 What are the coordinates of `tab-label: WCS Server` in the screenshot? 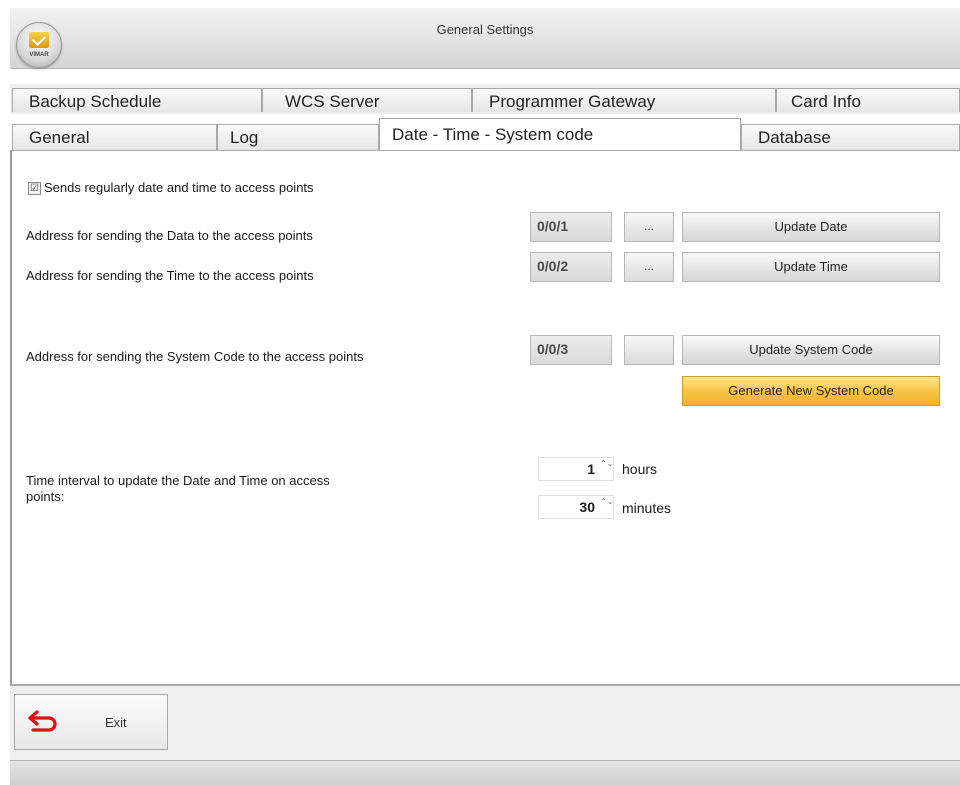 It's located at (332, 101).